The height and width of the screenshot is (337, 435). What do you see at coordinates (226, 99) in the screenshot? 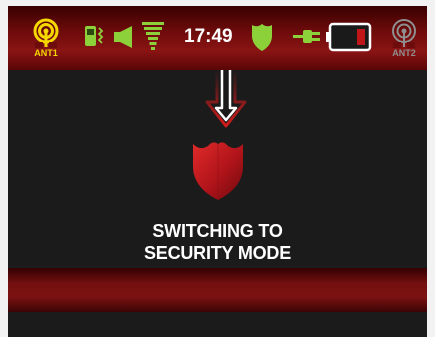
I see `arrow-down-icon` at bounding box center [226, 99].